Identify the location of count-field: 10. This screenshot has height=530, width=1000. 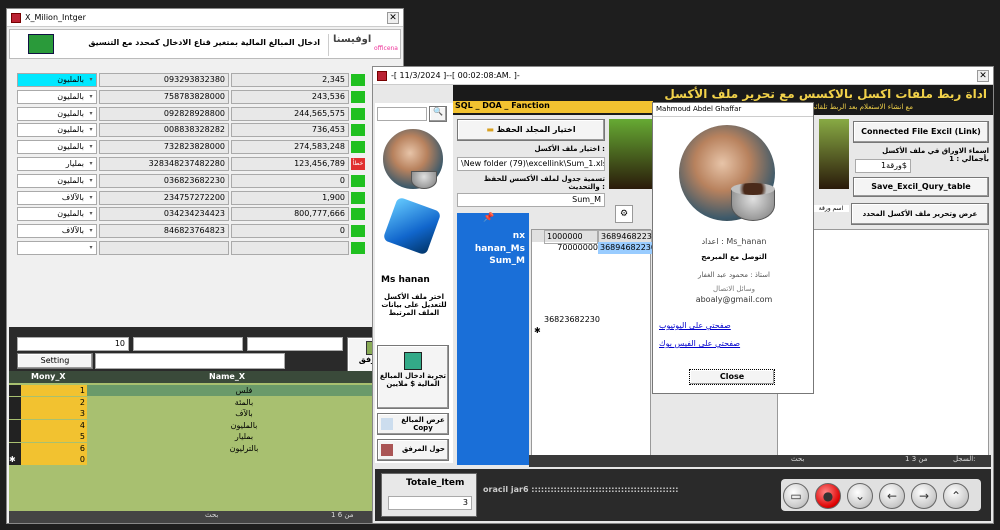
(73, 344).